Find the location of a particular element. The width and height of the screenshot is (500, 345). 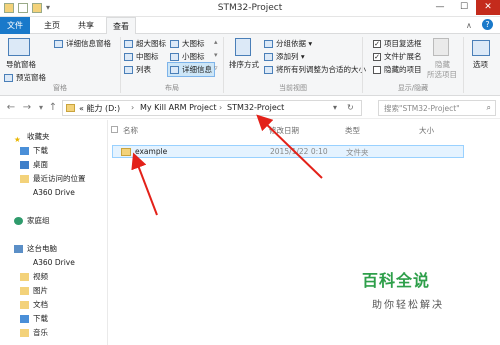

arrow-to-breadcrumb is located at coordinates (289, 146).